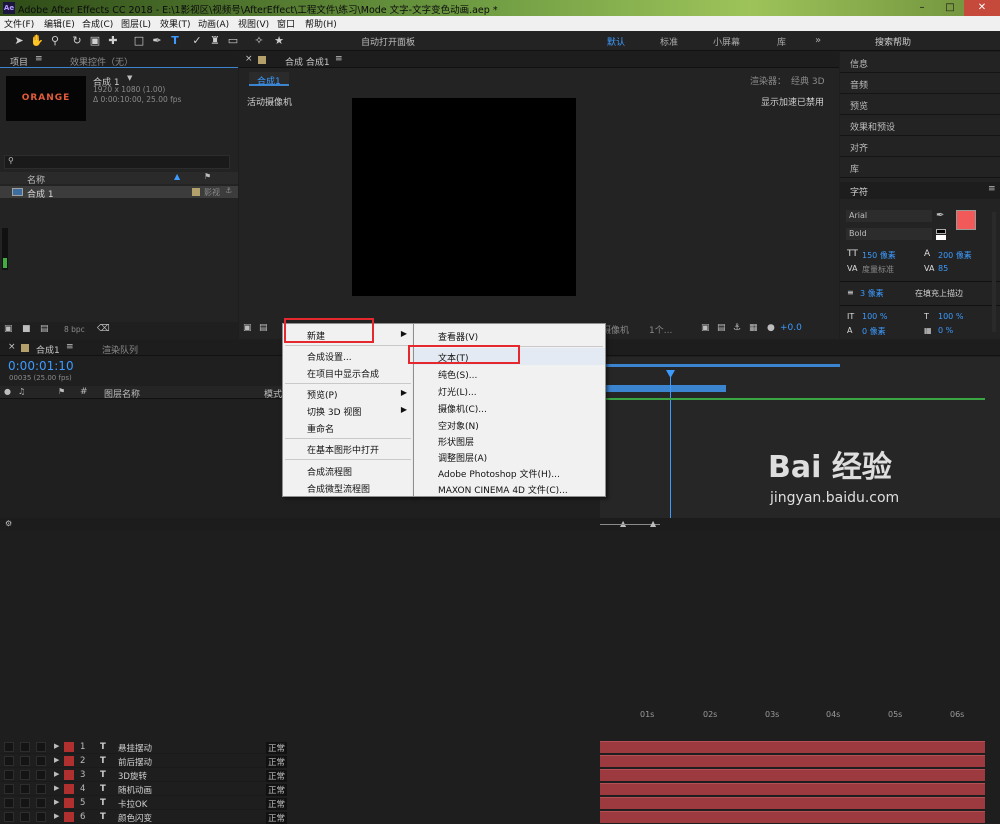  I want to click on column-mode: 模式, so click(273, 393).